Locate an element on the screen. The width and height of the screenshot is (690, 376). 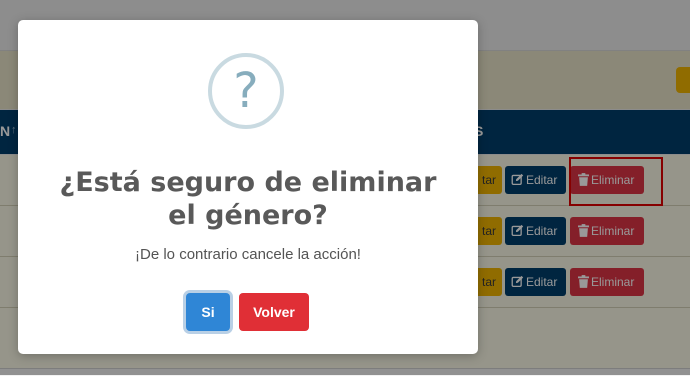
cancel-button: Volver is located at coordinates (274, 312).